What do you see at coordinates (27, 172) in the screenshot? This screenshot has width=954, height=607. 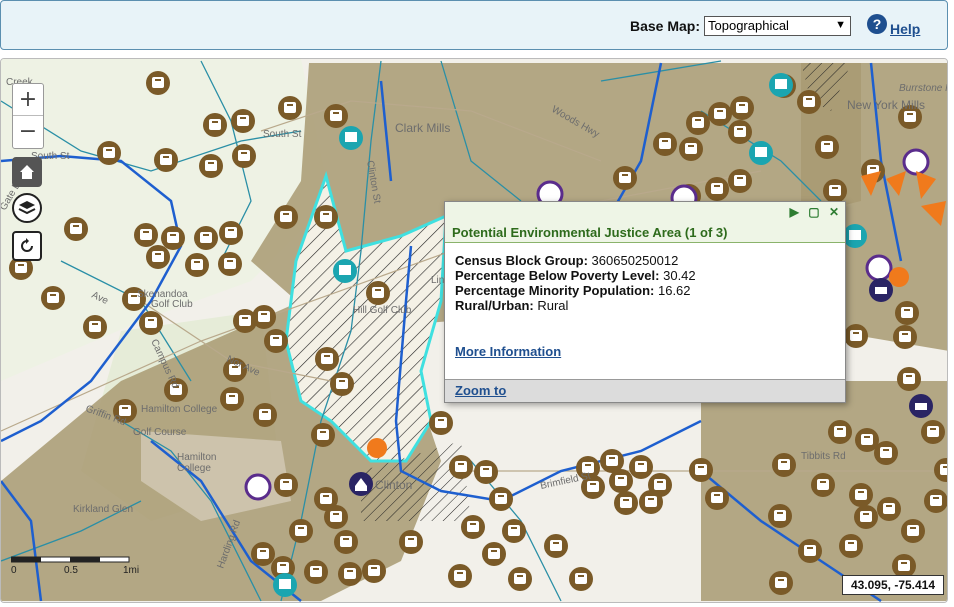 I see `home-icon` at bounding box center [27, 172].